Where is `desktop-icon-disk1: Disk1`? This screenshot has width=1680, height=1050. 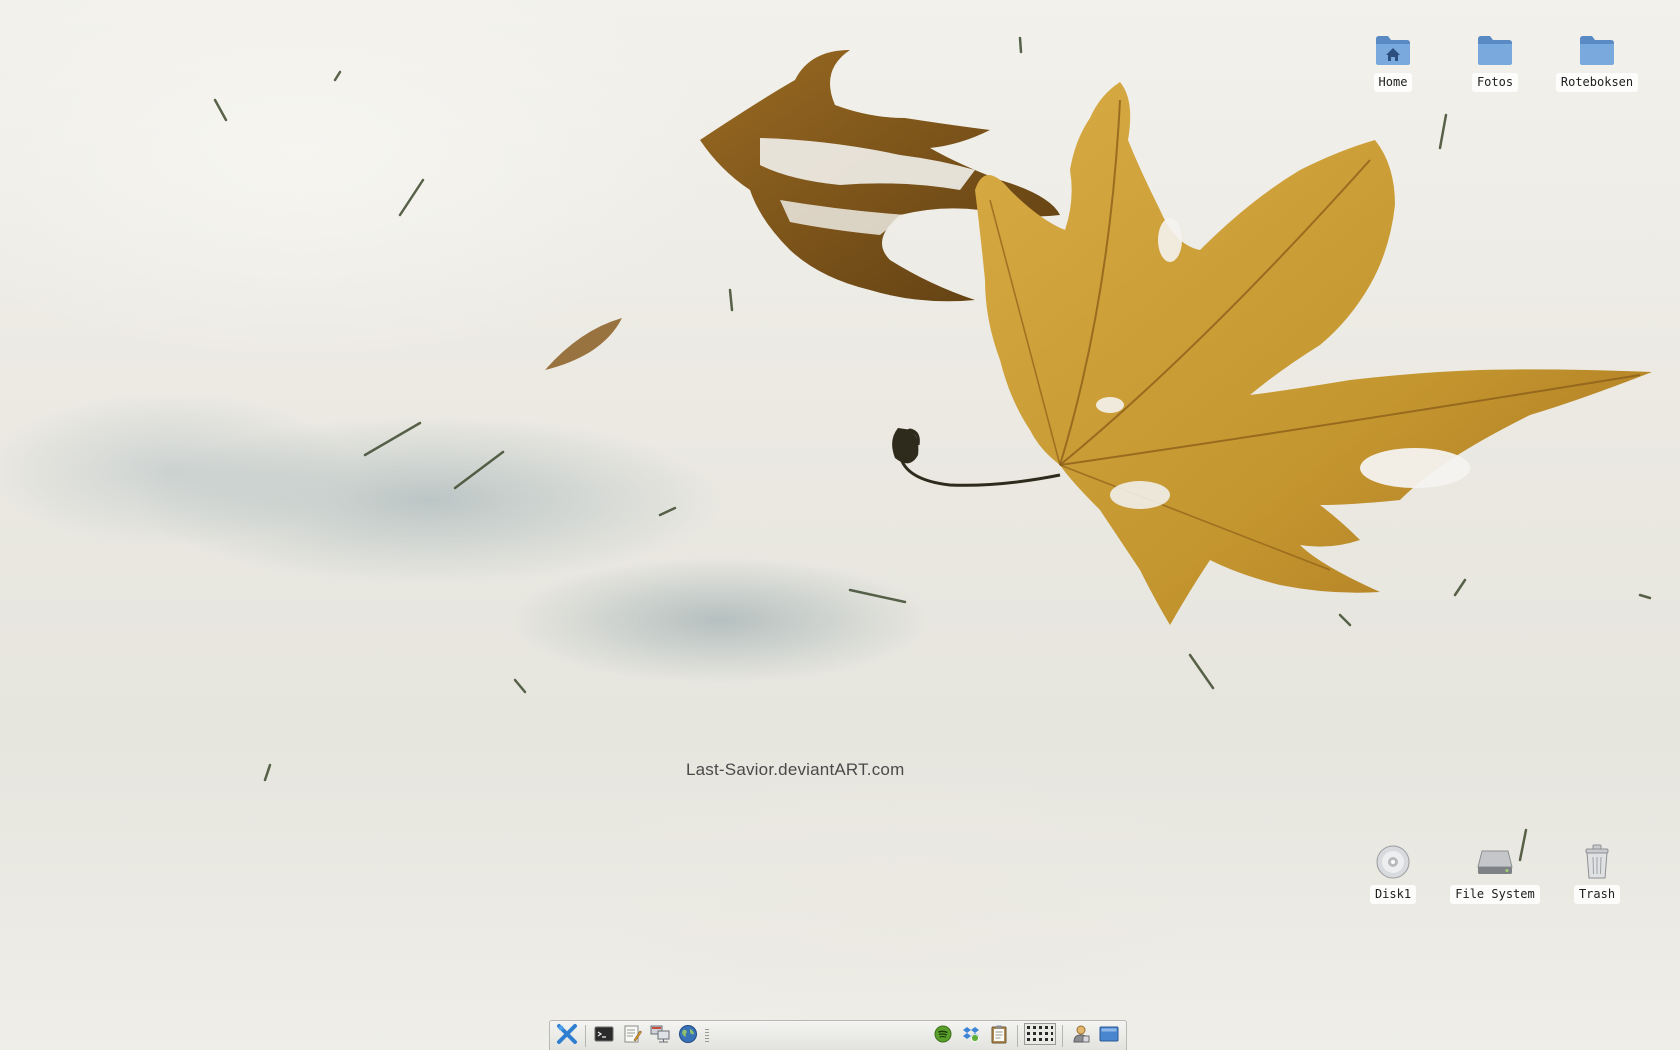
desktop-icon-disk1: Disk1 is located at coordinates (1393, 873).